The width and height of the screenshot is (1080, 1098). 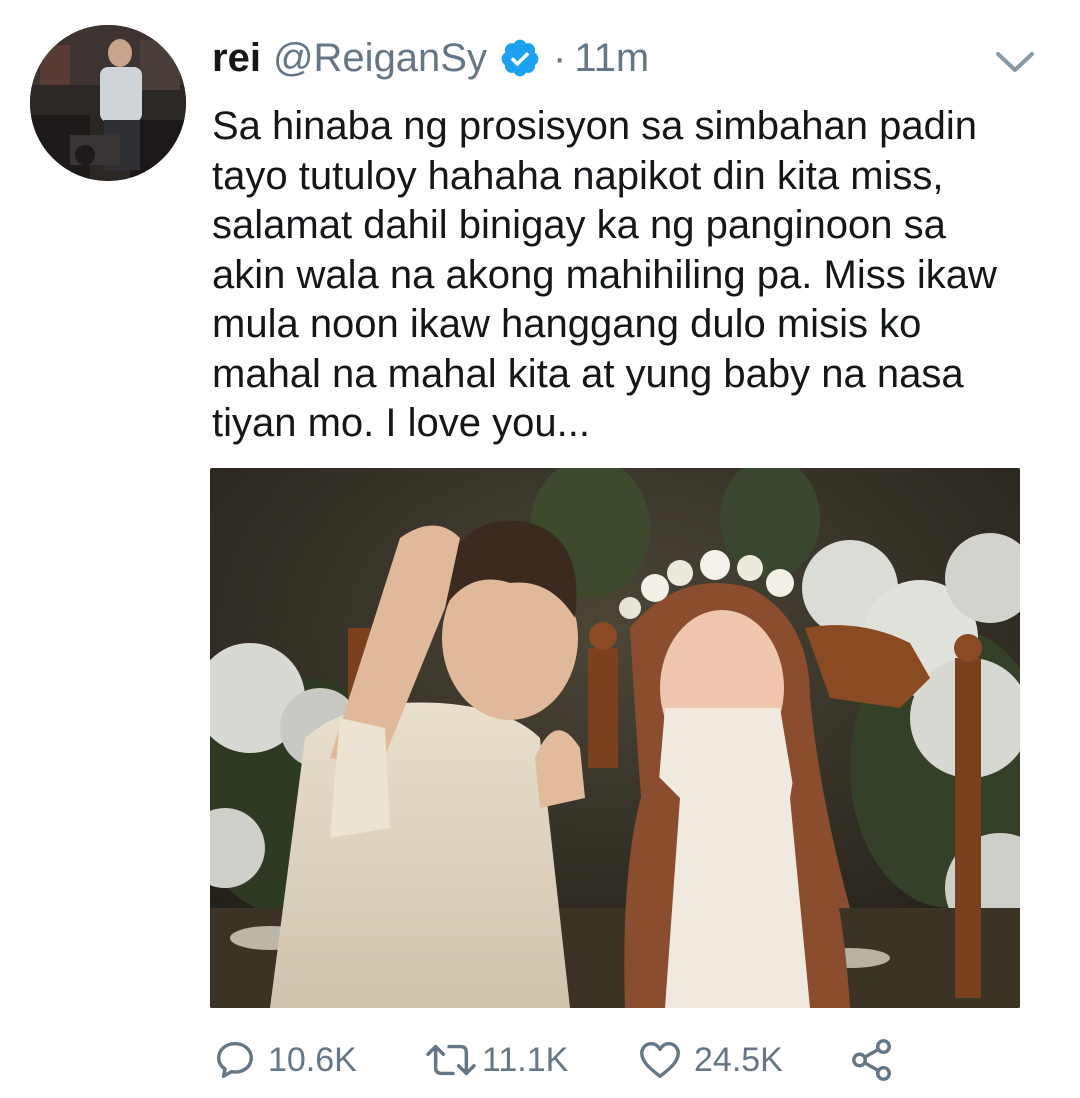 I want to click on tweet-time: 11m, so click(x=611, y=58).